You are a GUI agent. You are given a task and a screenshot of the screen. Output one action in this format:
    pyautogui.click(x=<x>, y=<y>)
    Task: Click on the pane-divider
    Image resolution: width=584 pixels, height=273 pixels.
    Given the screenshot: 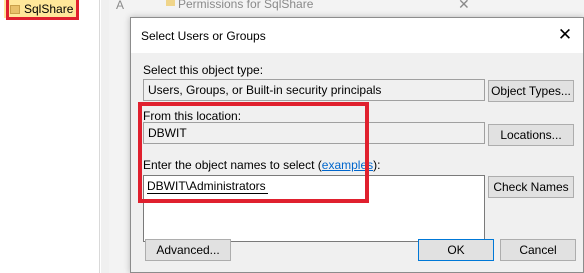 What is the action you would take?
    pyautogui.click(x=105, y=136)
    